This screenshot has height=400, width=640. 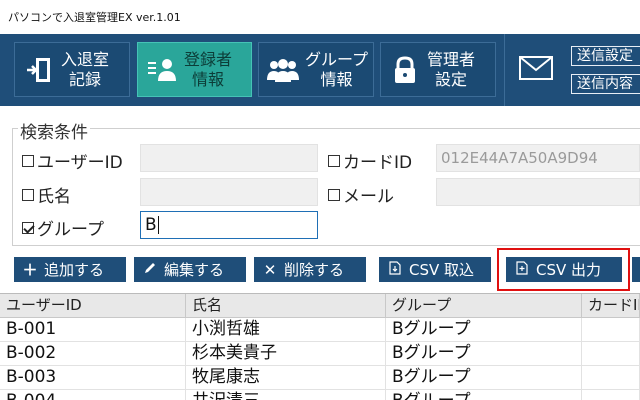 I want to click on column-header-name: 氏名, so click(x=286, y=306).